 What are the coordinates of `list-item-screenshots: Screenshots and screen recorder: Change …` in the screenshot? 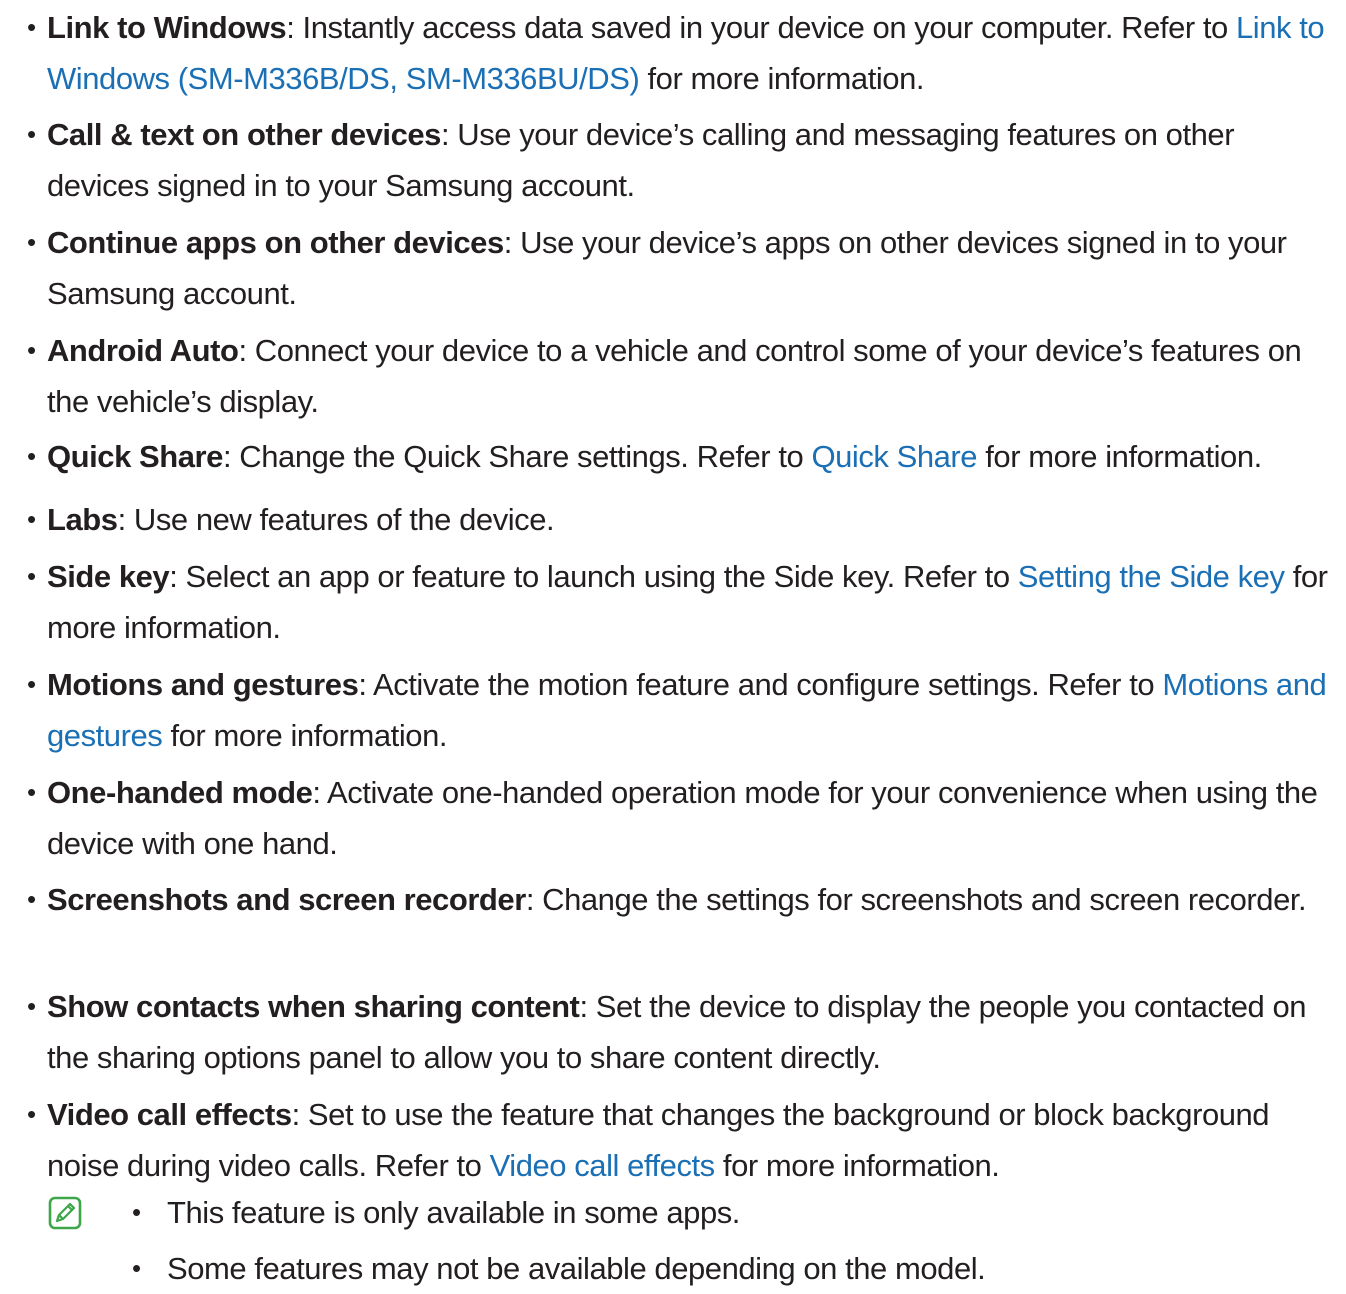 It's located at (692, 899).